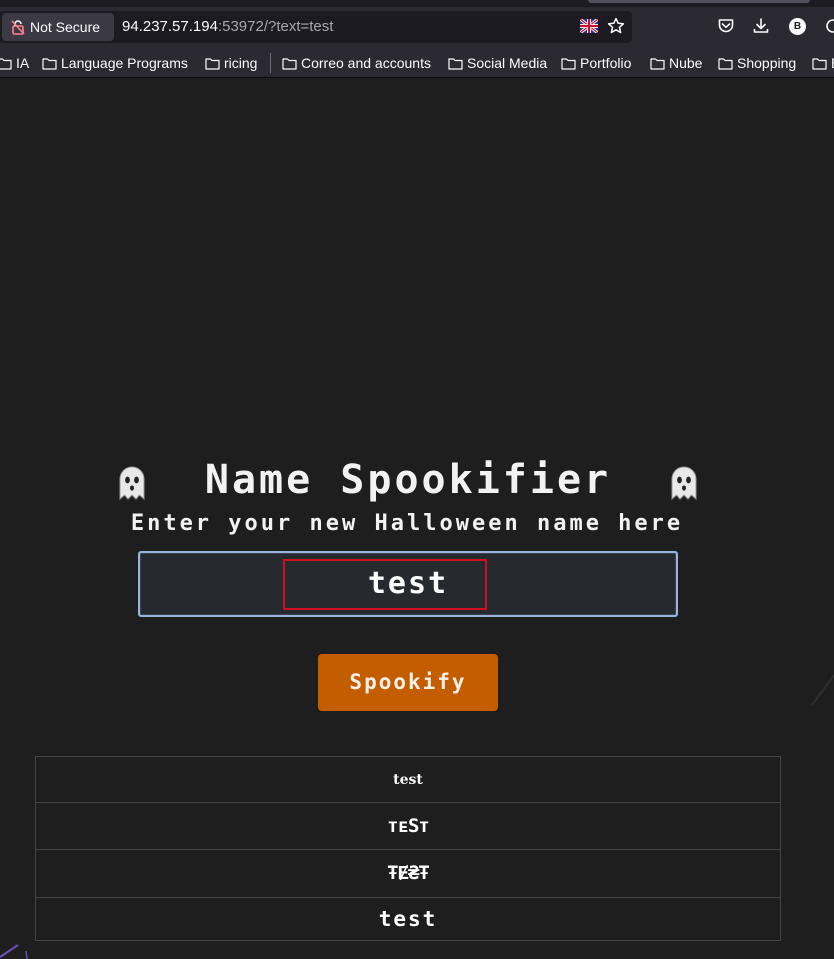  I want to click on page-title: Name Spookifier, so click(408, 480).